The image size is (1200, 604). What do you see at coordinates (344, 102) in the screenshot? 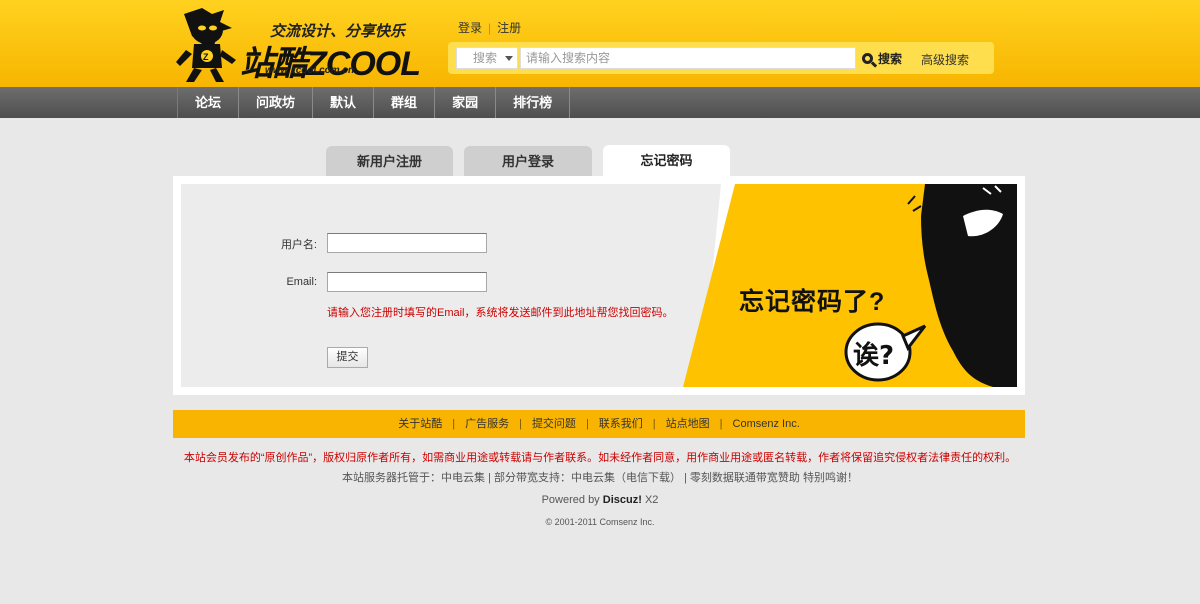
I see `nav-item-default: 默认` at bounding box center [344, 102].